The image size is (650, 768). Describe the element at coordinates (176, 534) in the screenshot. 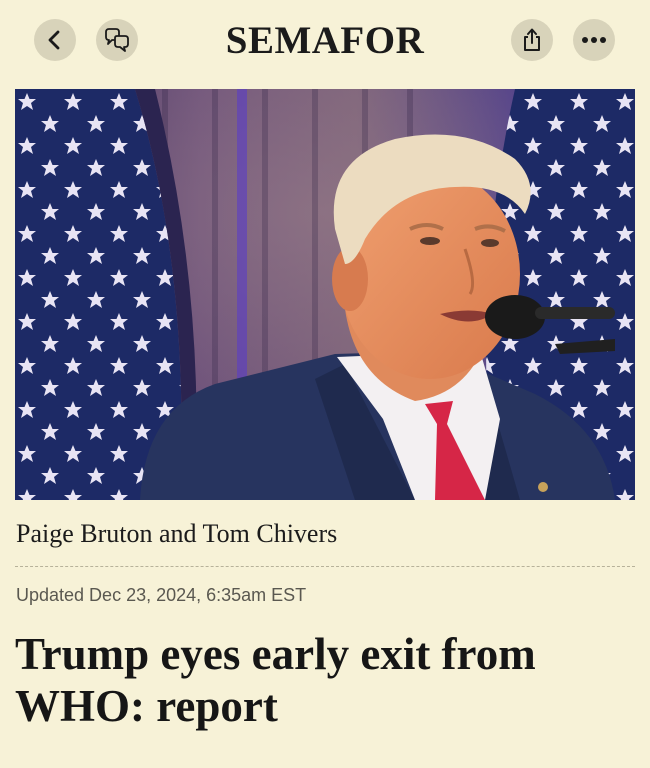

I see `article-byline: Paige Bruton and Tom Chivers` at that location.